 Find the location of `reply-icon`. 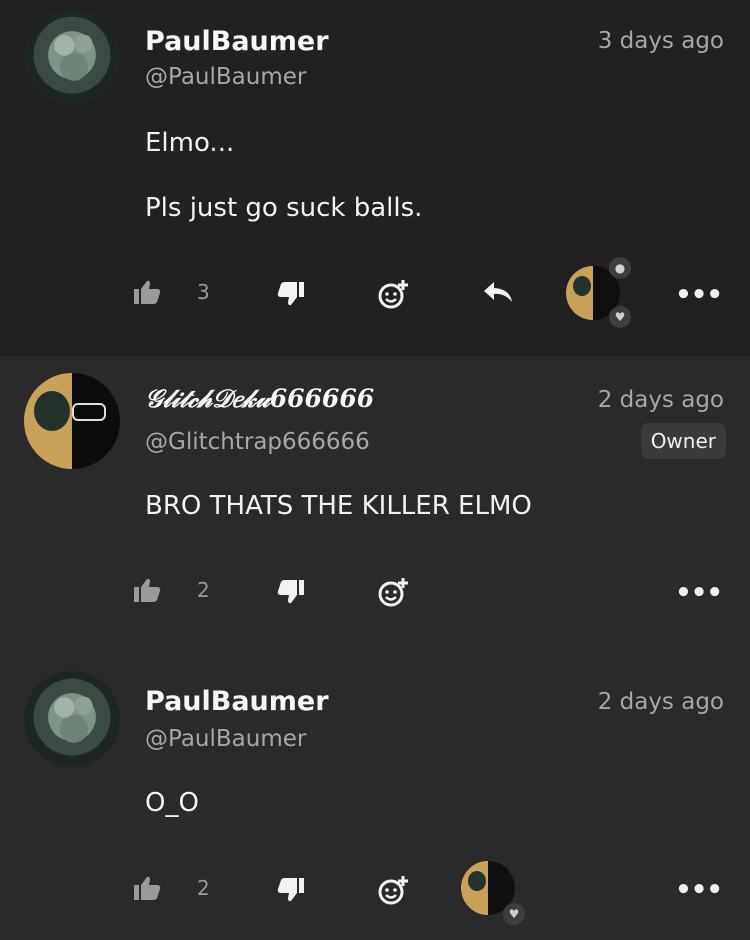

reply-icon is located at coordinates (498, 292).